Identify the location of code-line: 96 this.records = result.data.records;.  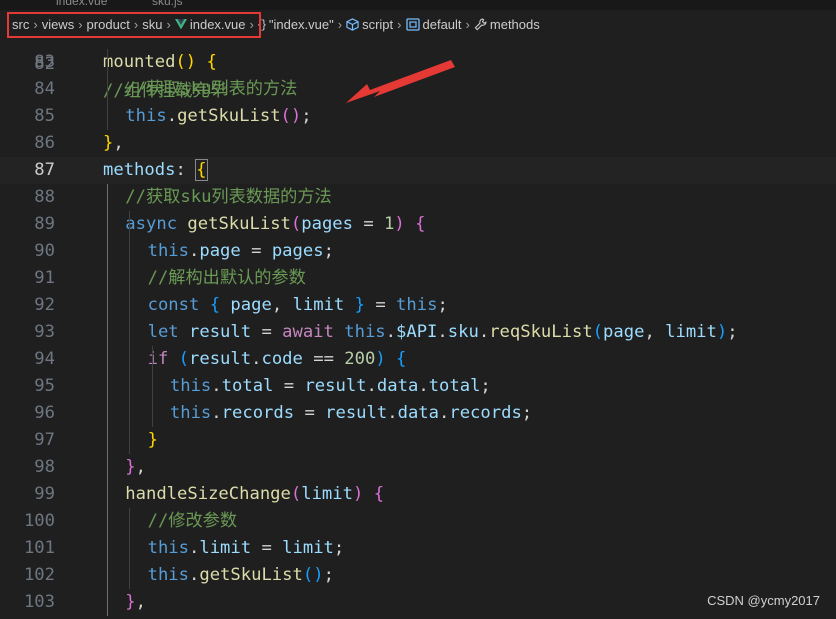
(418, 413).